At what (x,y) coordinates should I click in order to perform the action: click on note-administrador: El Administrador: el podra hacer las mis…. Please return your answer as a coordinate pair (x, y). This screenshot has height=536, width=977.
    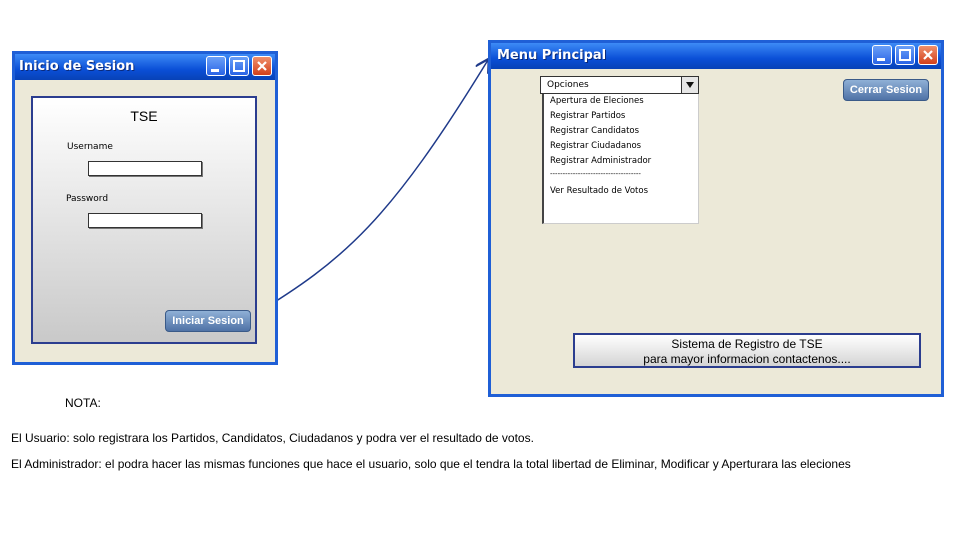
    Looking at the image, I should click on (431, 464).